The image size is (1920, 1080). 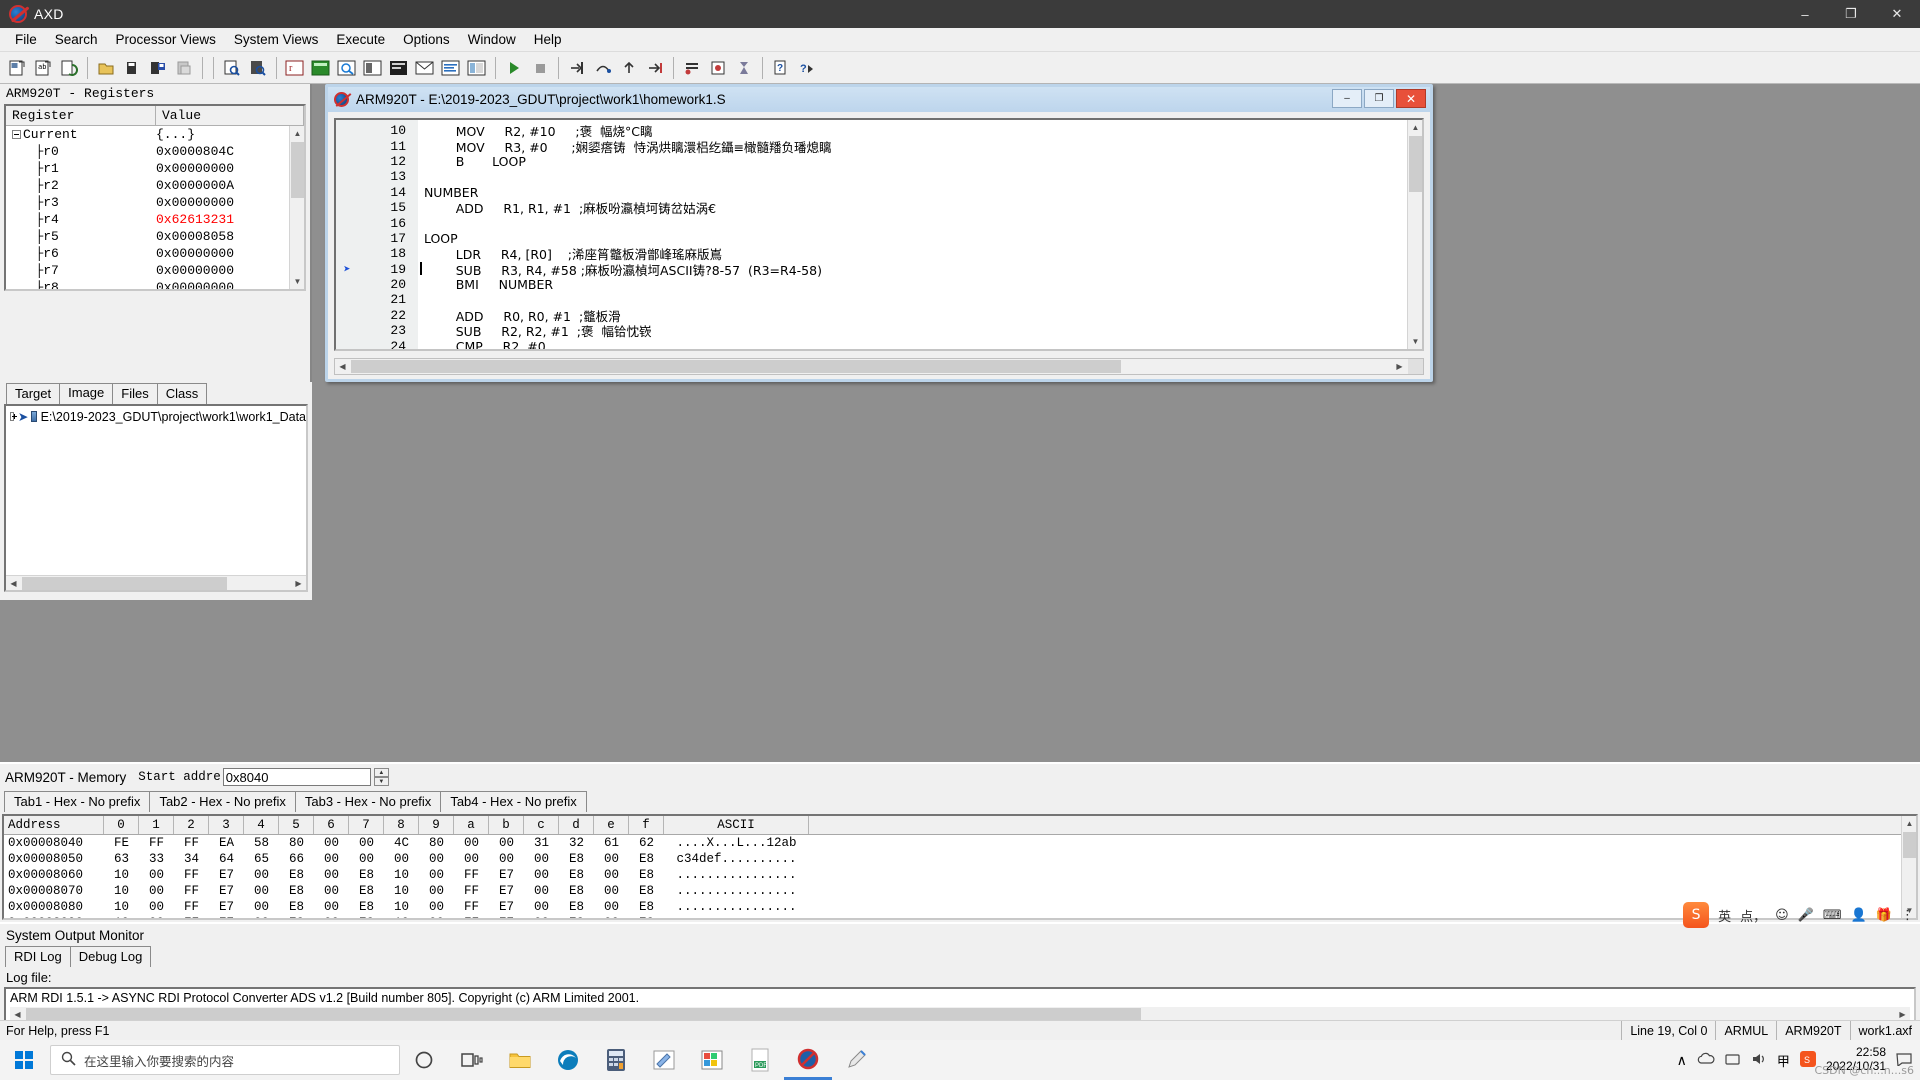 What do you see at coordinates (520, 1060) in the screenshot?
I see `file-explorer-icon` at bounding box center [520, 1060].